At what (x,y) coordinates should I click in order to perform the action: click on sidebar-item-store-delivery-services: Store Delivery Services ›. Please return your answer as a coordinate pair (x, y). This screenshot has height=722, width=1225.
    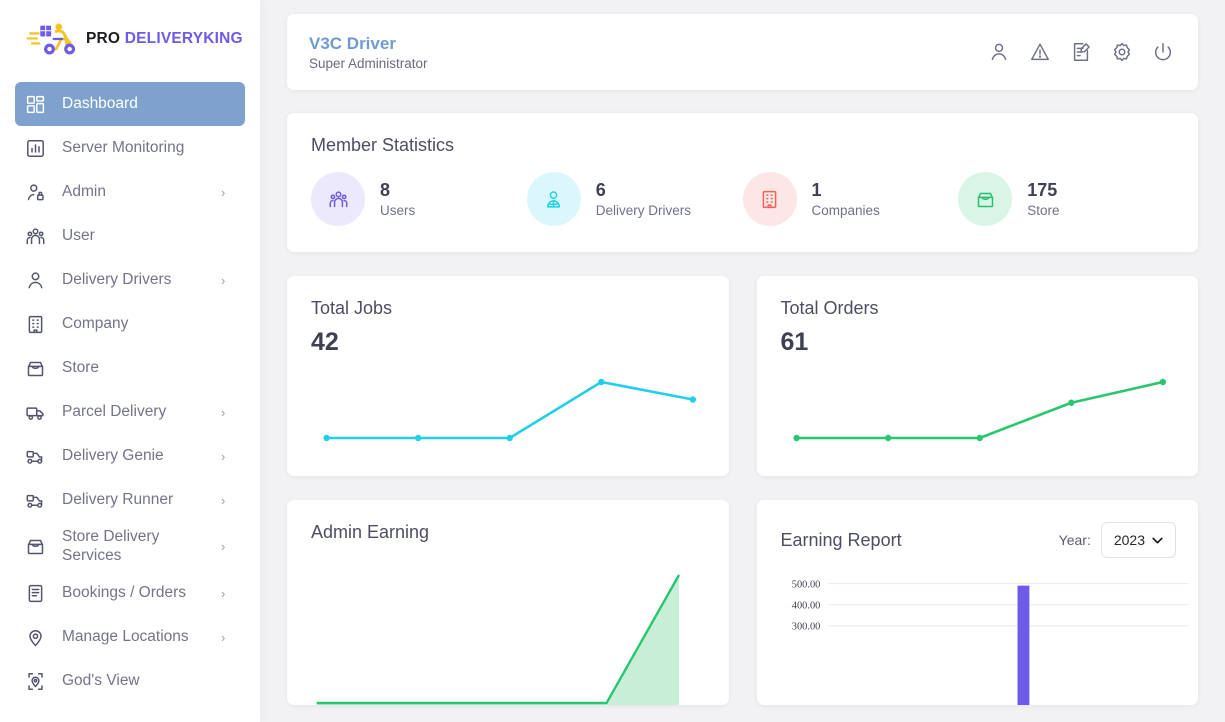
    Looking at the image, I should click on (130, 546).